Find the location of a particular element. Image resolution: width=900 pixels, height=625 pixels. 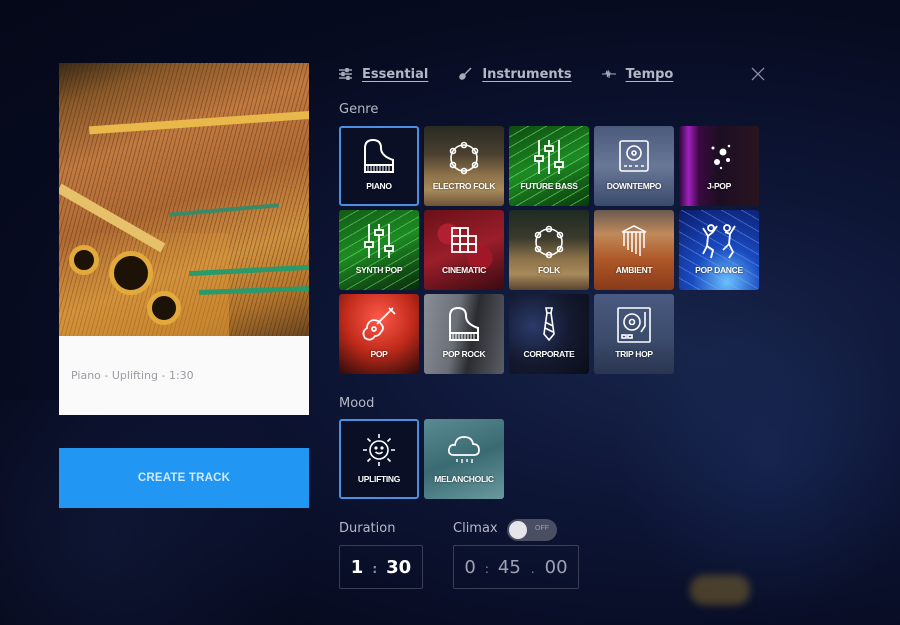

genre-tile-future-bass: FUTURE BASS is located at coordinates (549, 166).